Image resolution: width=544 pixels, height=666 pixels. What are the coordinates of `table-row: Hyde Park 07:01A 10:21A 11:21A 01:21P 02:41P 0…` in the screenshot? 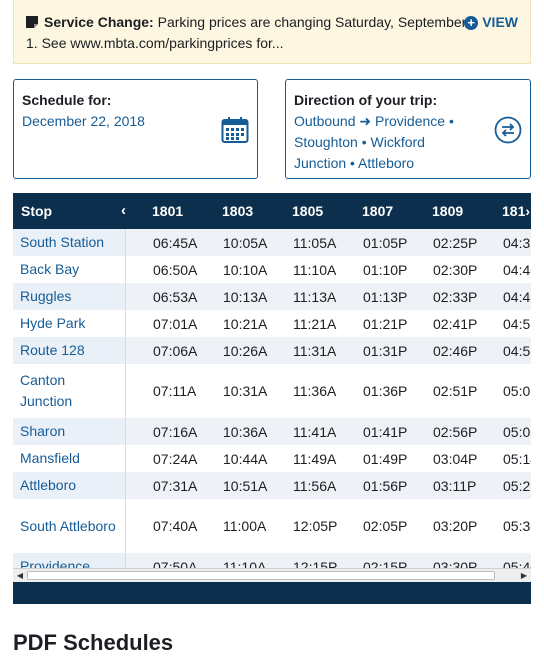 It's located at (272, 323).